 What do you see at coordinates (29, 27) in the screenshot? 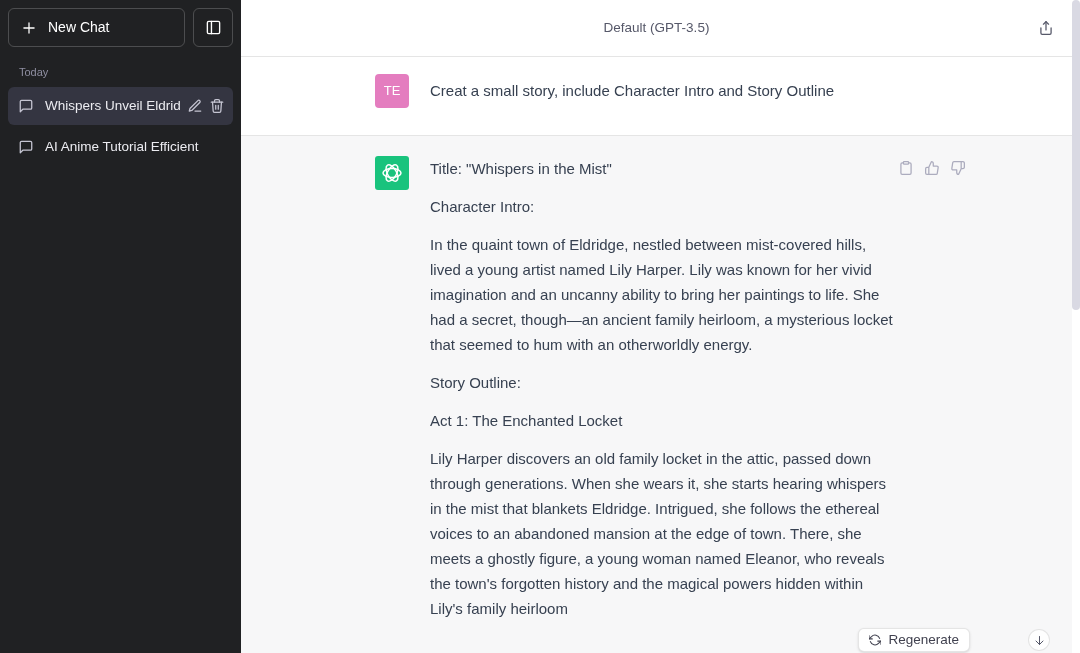
I see `plus-icon` at bounding box center [29, 27].